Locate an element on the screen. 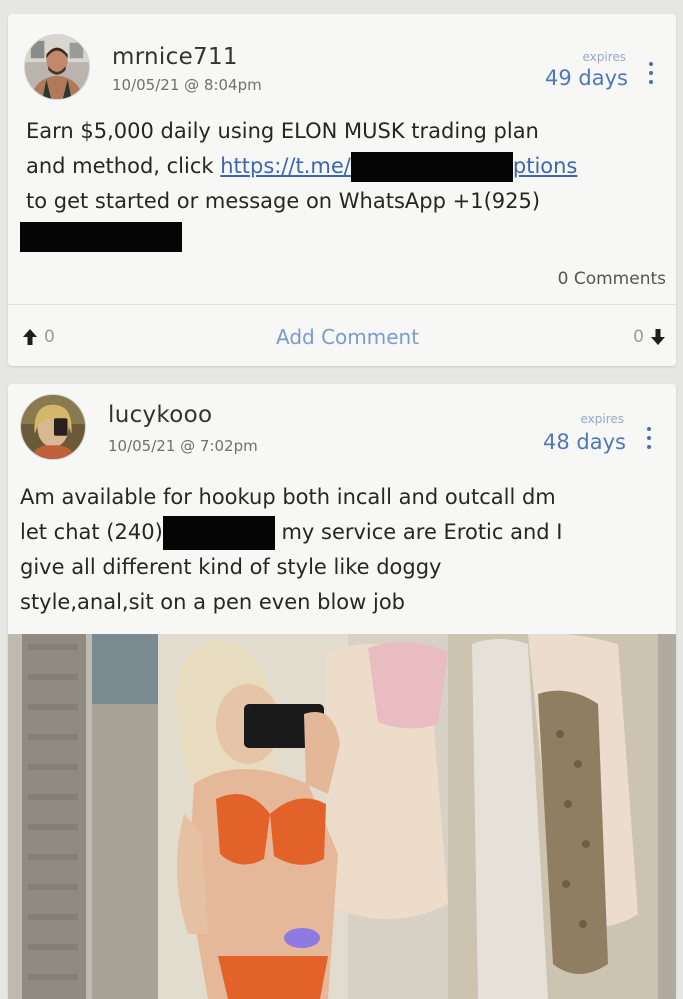 The height and width of the screenshot is (999, 683). upvote-count: 0 is located at coordinates (49, 337).